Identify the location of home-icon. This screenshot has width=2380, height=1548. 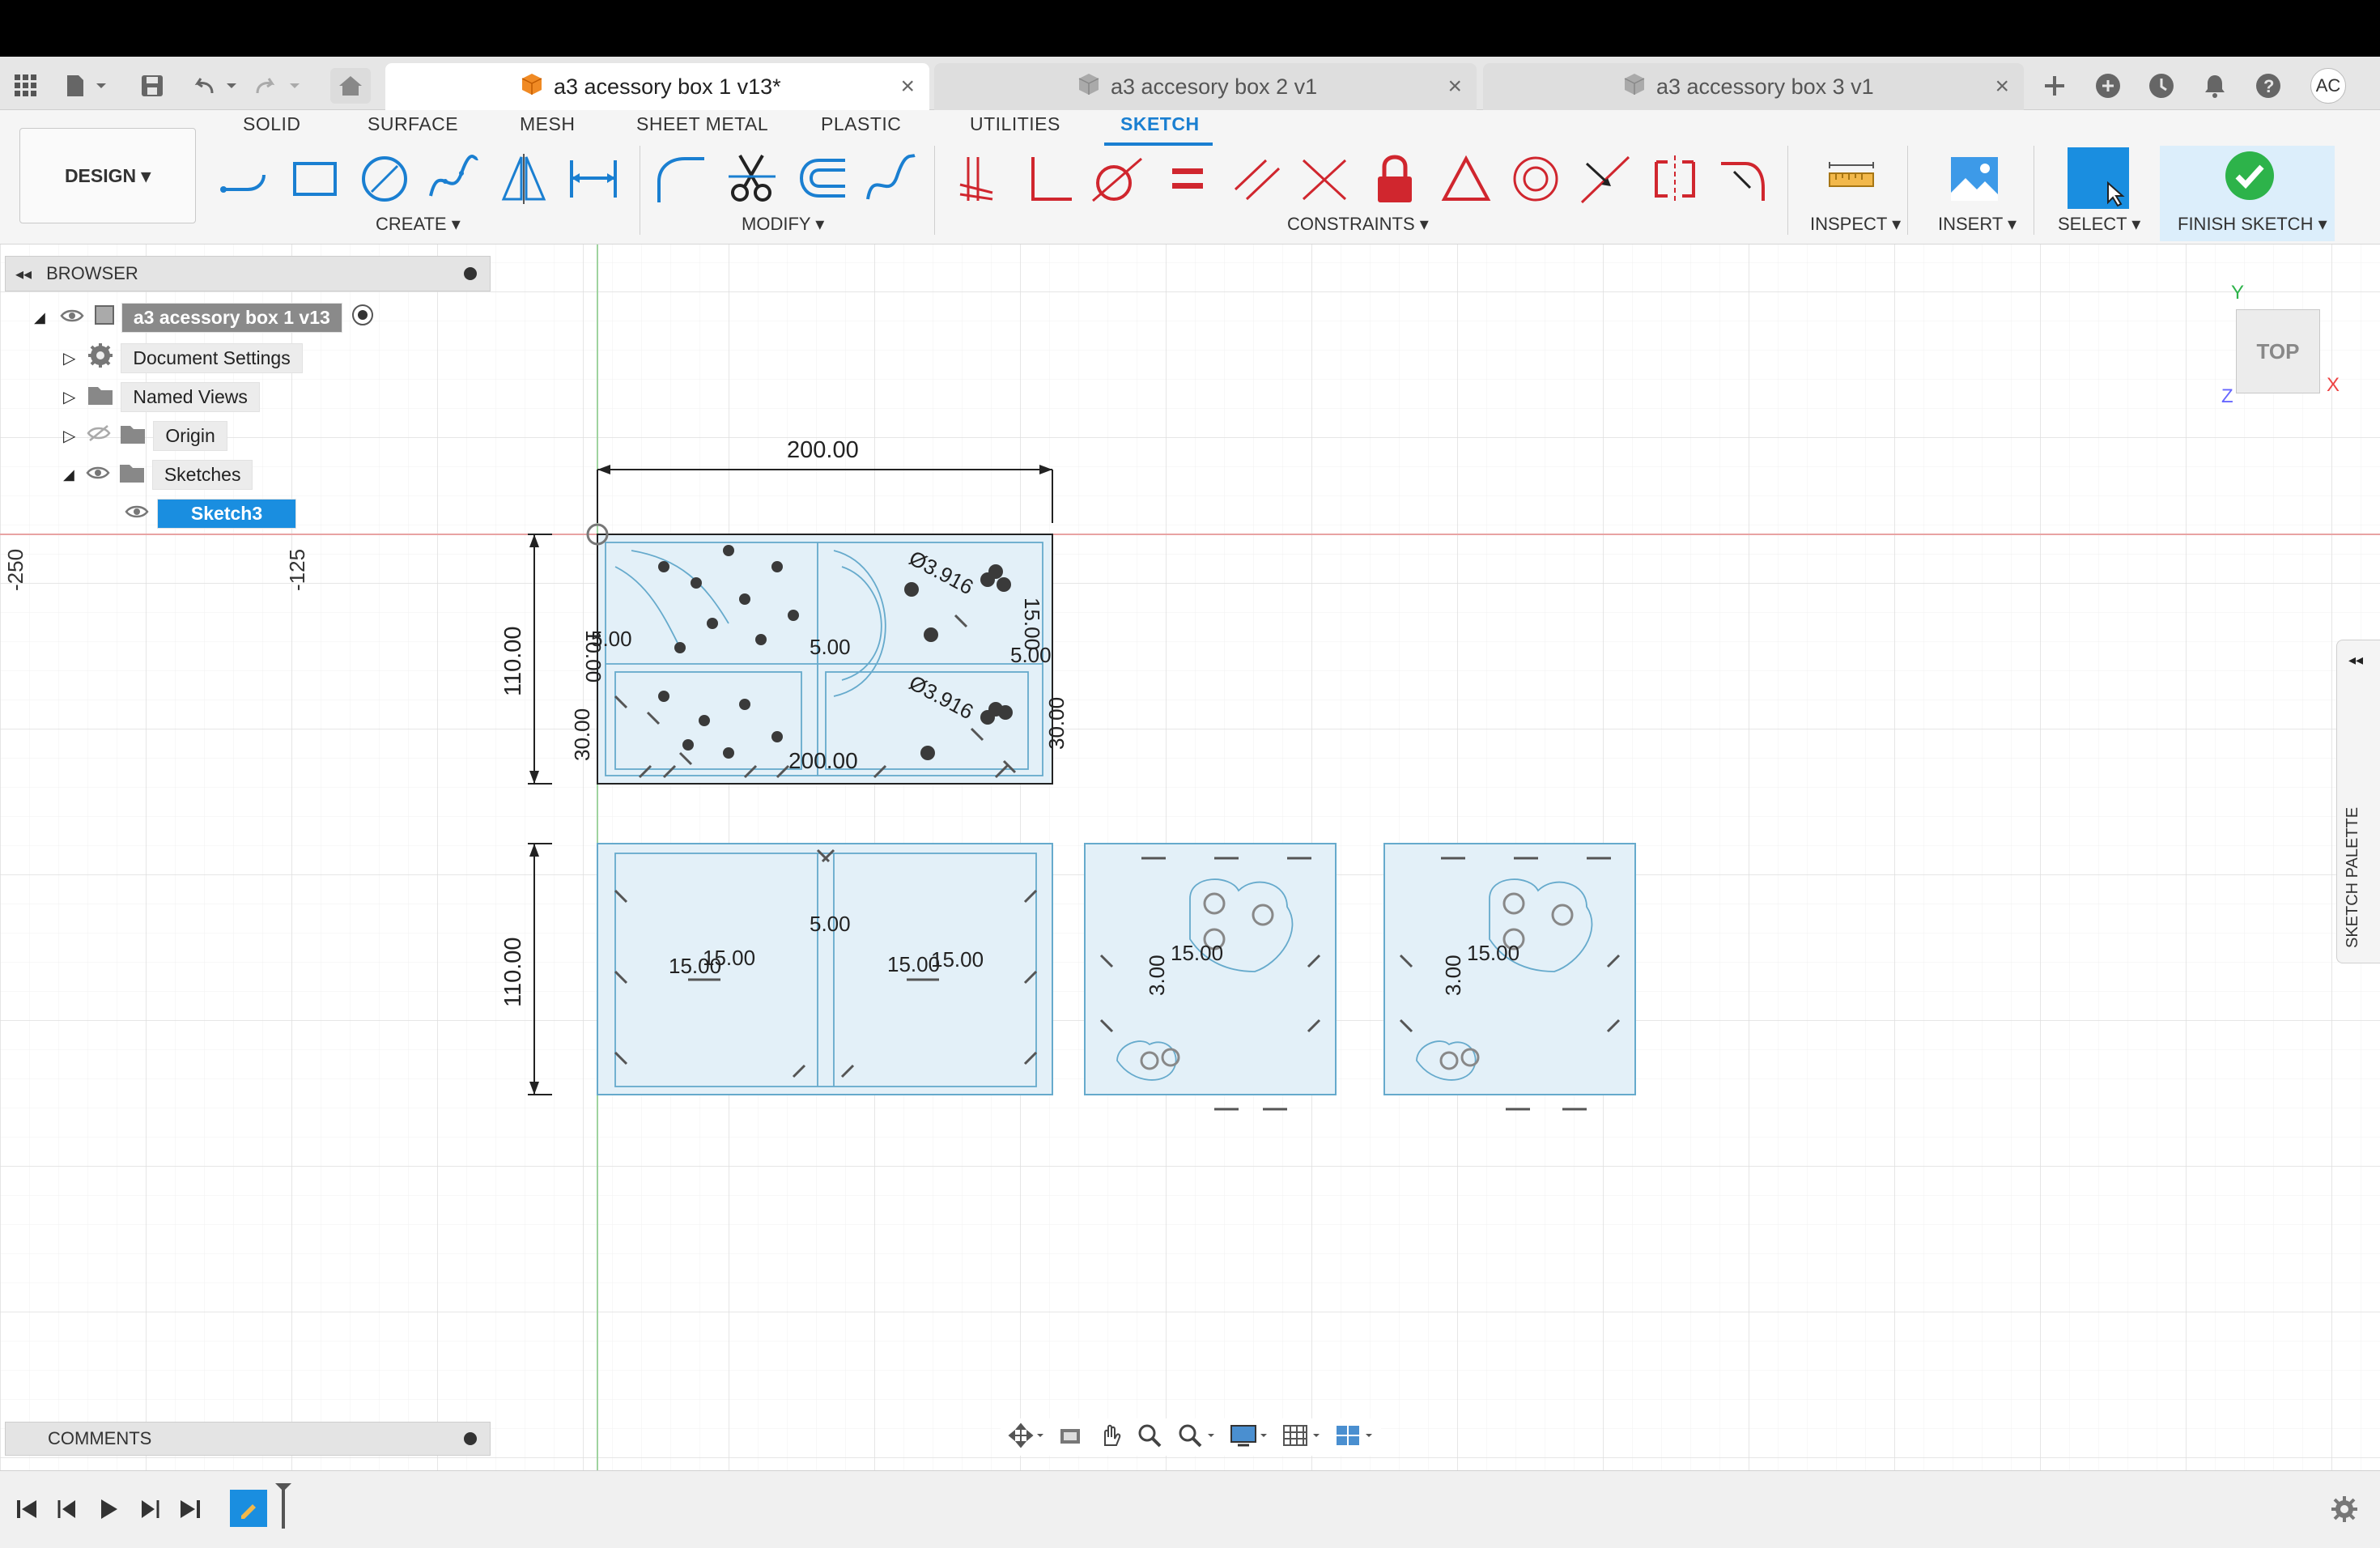
(350, 86).